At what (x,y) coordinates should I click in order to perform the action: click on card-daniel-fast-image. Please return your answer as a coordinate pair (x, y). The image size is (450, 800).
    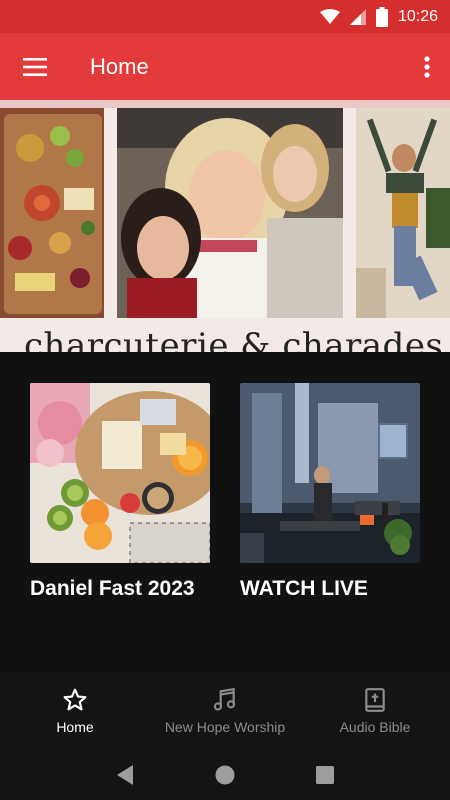
    Looking at the image, I should click on (120, 473).